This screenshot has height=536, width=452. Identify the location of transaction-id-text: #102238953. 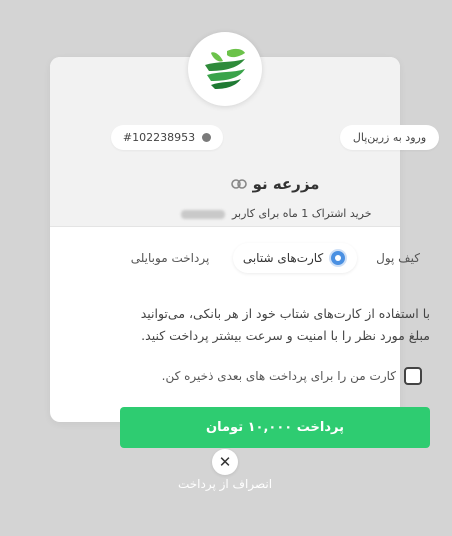
(159, 137).